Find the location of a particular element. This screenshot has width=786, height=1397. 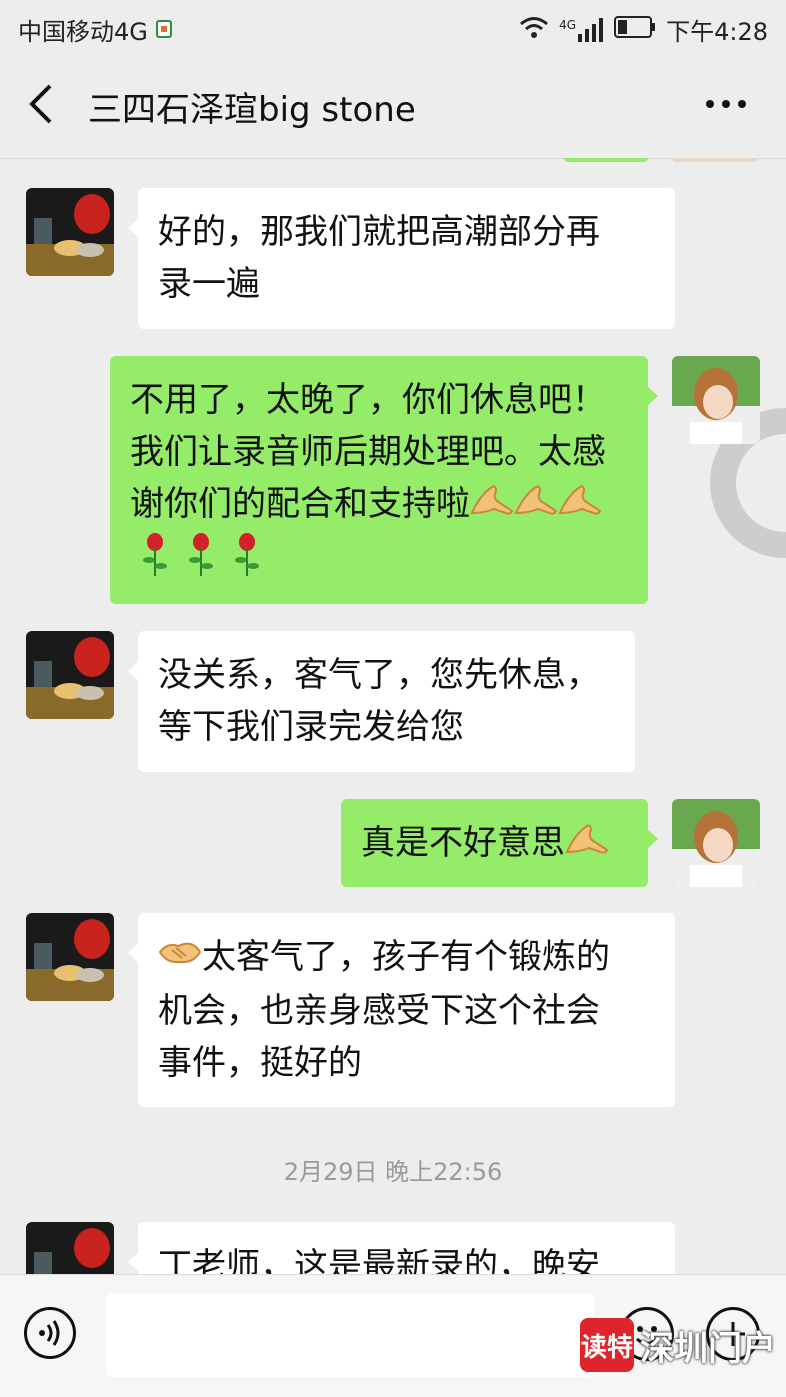

status-bar: 中国移动4G 4G 下午4:28 is located at coordinates (393, 27).